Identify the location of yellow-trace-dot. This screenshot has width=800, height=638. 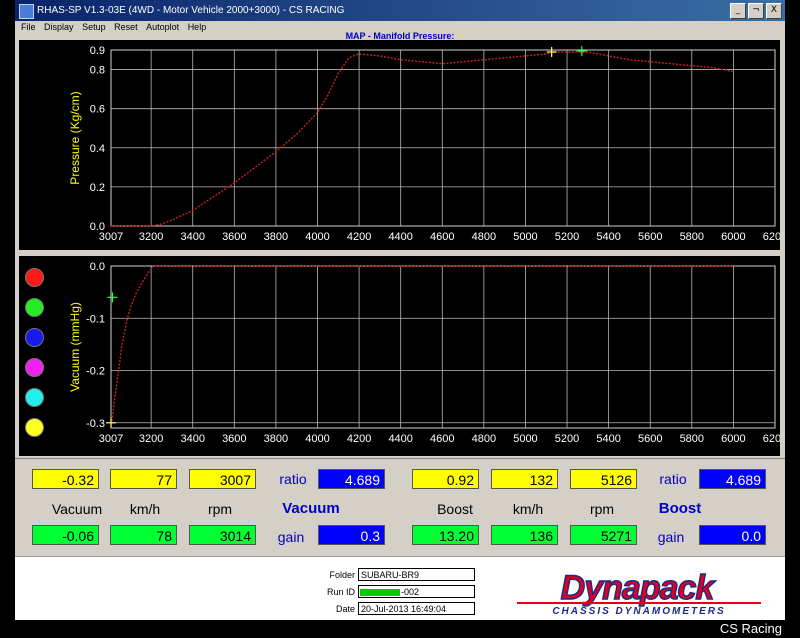
(34, 427).